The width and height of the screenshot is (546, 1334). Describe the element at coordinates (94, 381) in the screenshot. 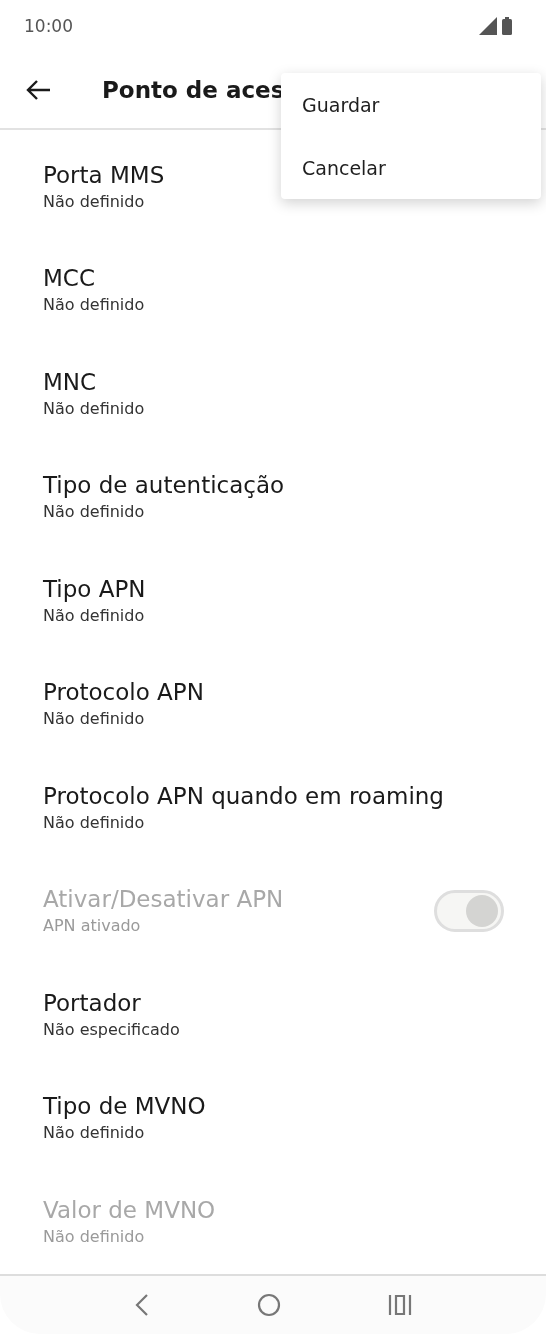

I see `setting-title: MNC` at that location.